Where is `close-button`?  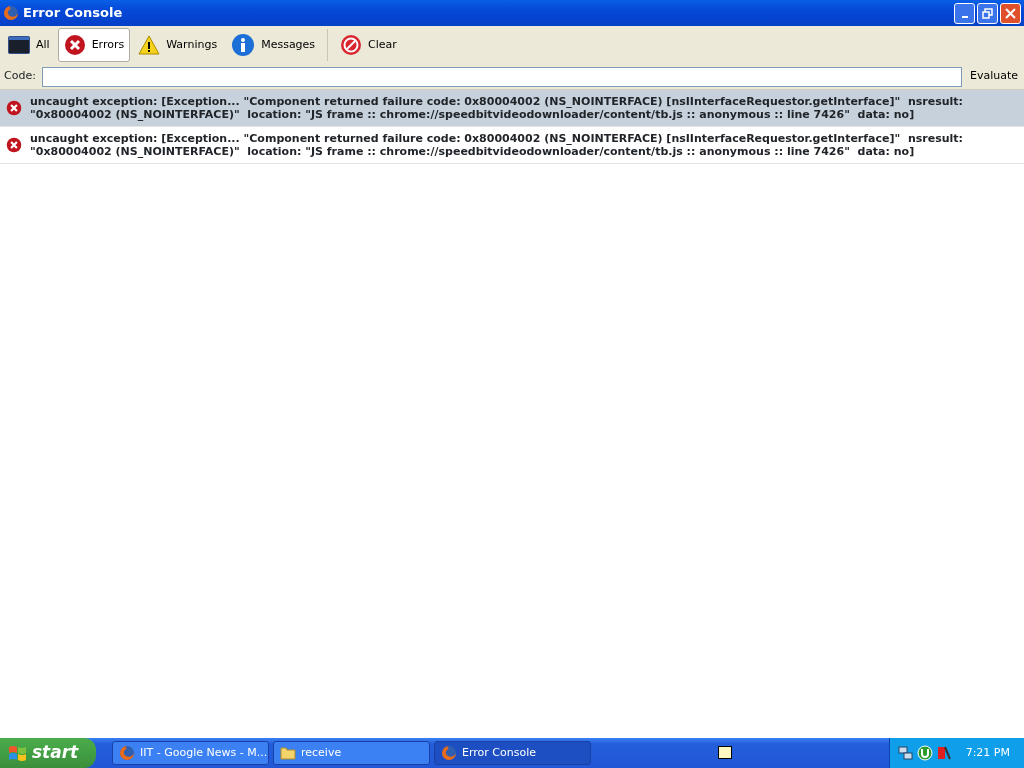
close-button is located at coordinates (1010, 13).